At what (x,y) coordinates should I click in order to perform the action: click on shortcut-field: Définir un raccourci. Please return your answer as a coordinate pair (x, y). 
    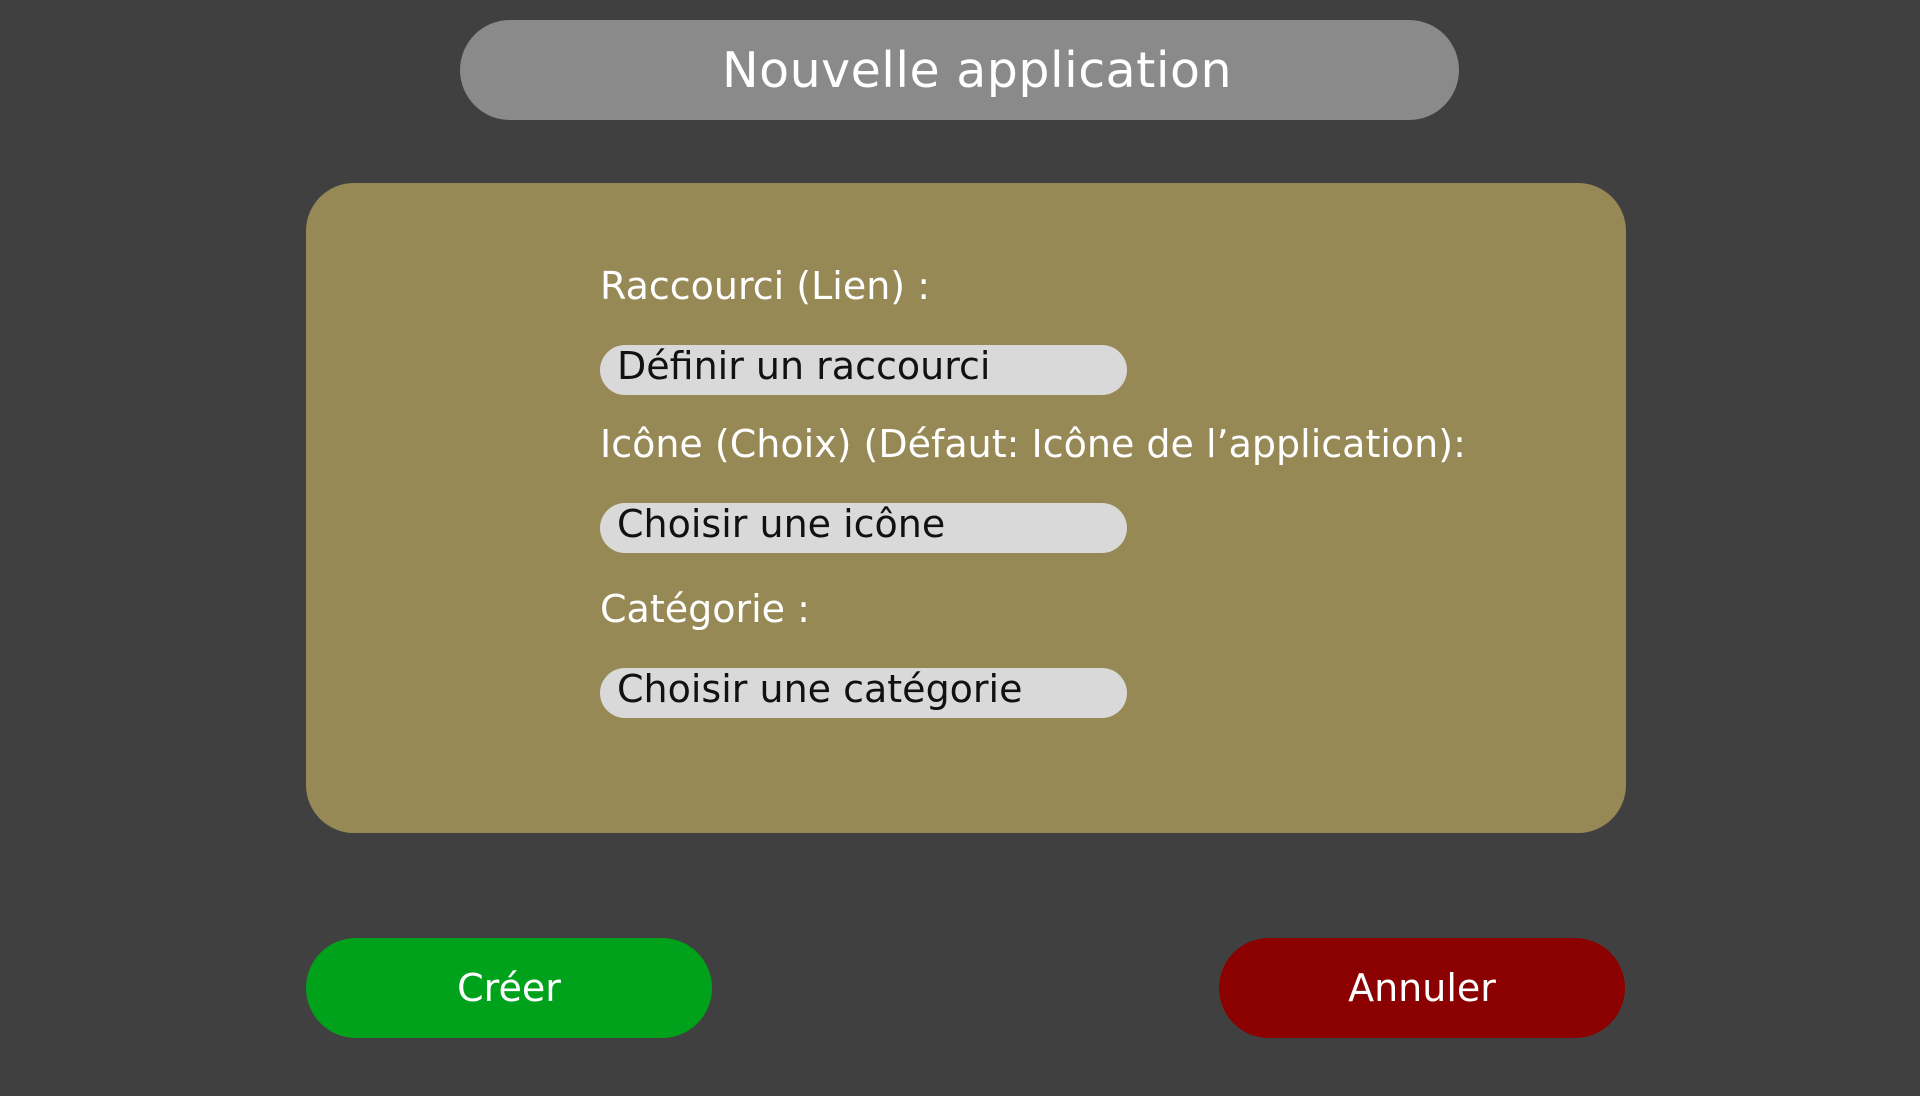
    Looking at the image, I should click on (863, 370).